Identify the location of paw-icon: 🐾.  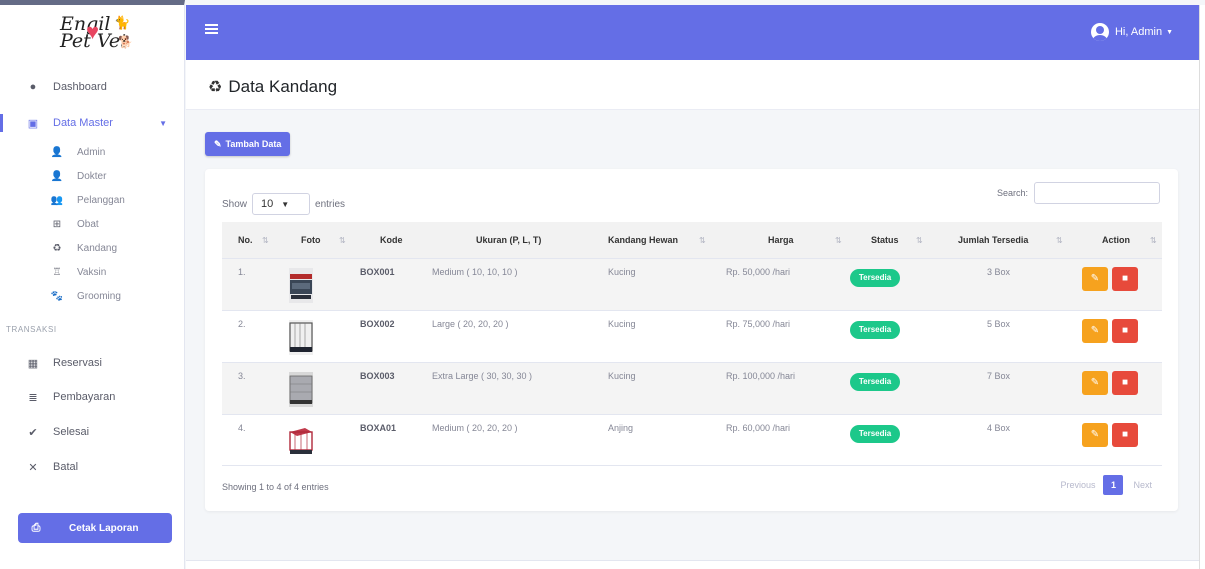
(57, 296).